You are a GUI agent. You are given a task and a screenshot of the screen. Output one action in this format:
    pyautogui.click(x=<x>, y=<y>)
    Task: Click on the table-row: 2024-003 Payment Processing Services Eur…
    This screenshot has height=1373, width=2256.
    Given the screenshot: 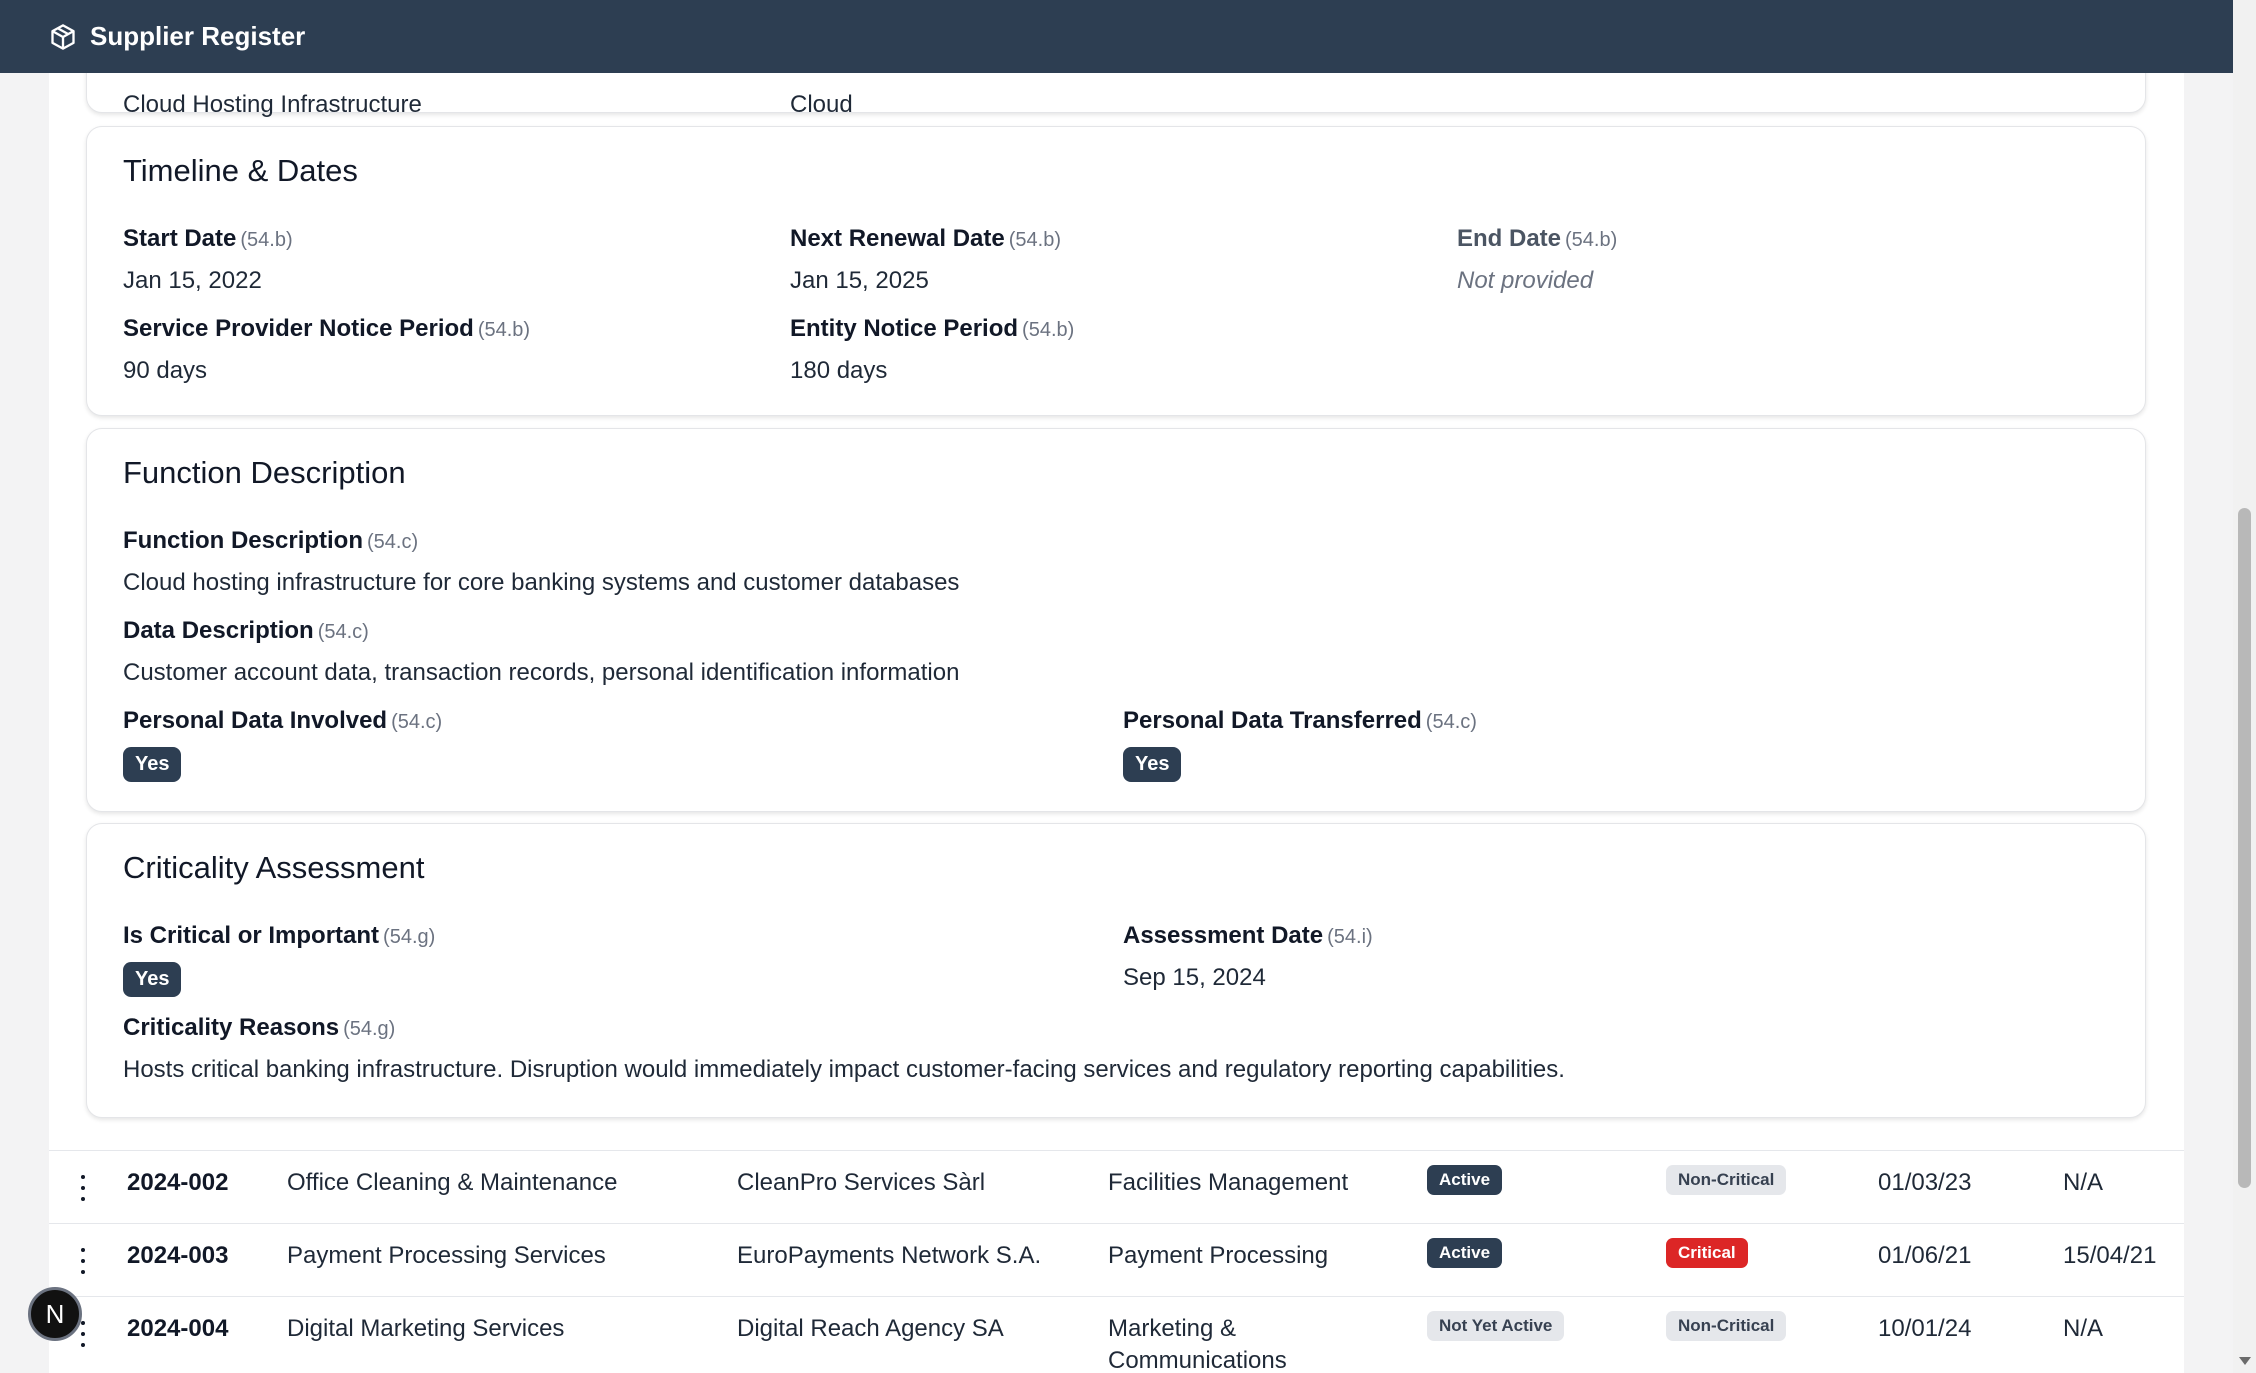 What is the action you would take?
    pyautogui.click(x=1116, y=1260)
    